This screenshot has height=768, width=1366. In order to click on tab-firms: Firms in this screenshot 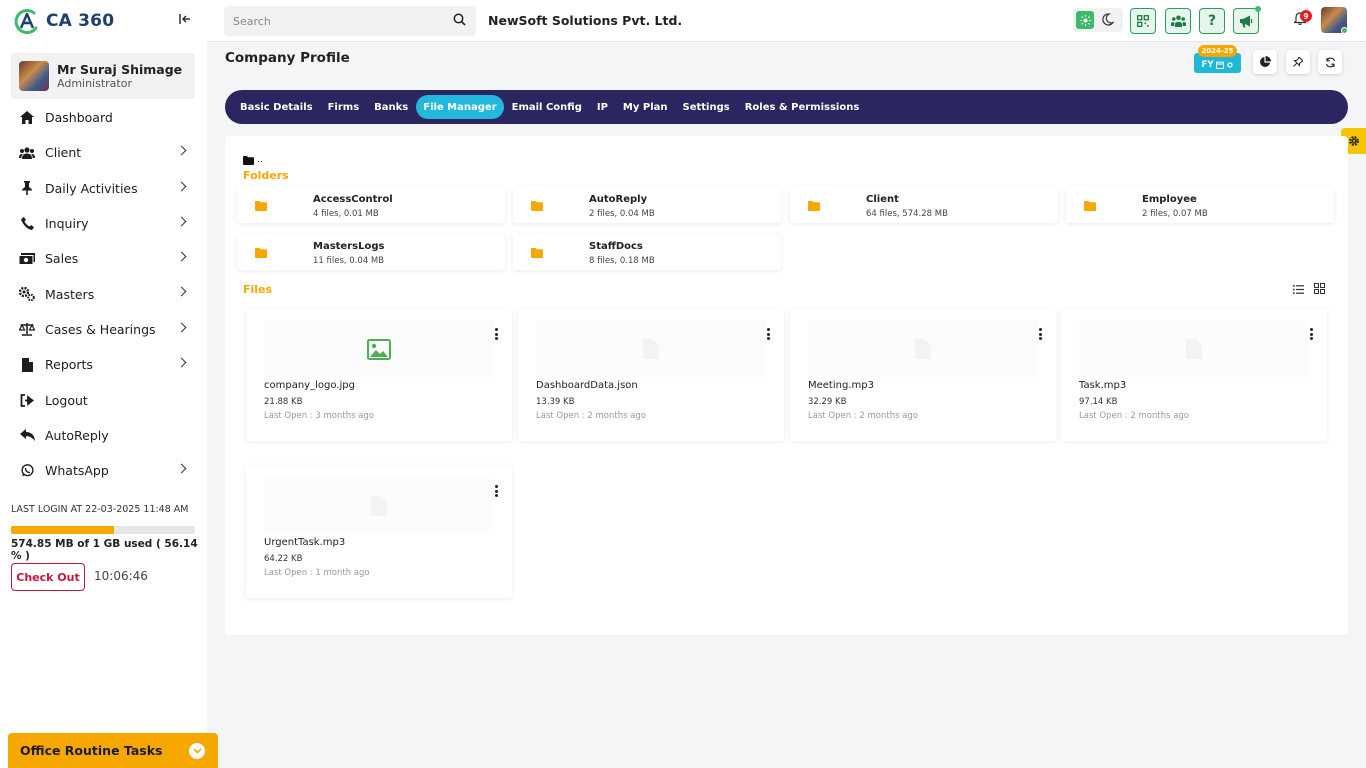, I will do `click(344, 107)`.